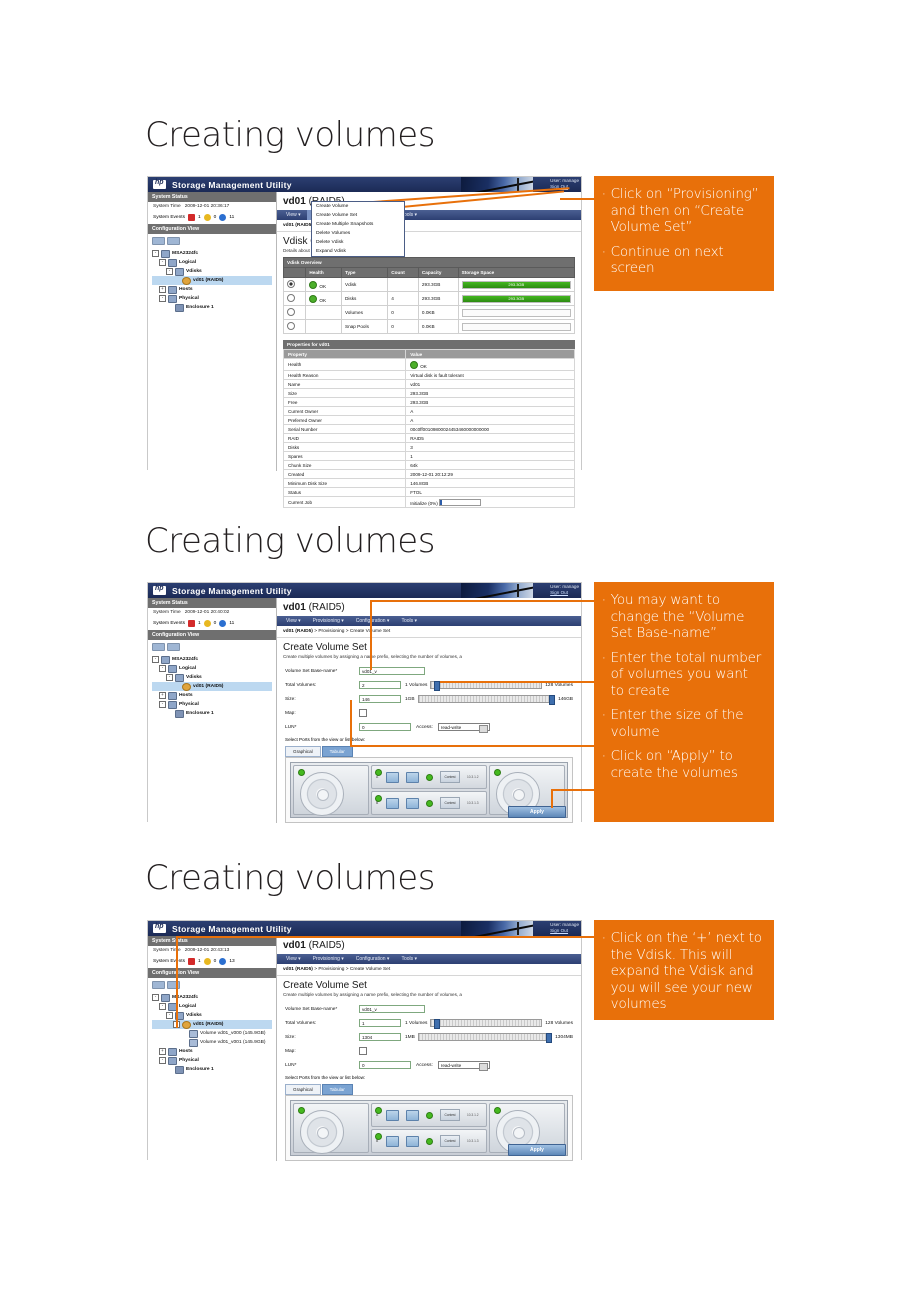 This screenshot has height=1302, width=920. What do you see at coordinates (450, 777) in the screenshot?
I see `eth-port-a-2: Contest` at bounding box center [450, 777].